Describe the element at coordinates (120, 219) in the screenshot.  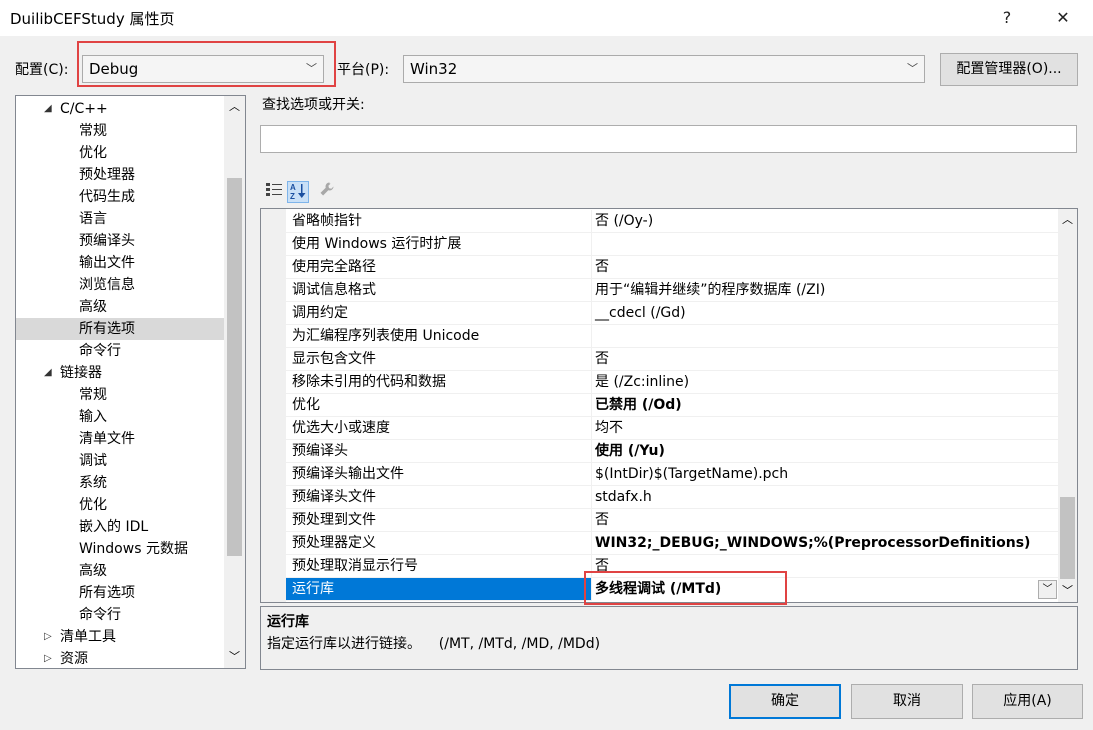
I see `tree-item: 语言` at that location.